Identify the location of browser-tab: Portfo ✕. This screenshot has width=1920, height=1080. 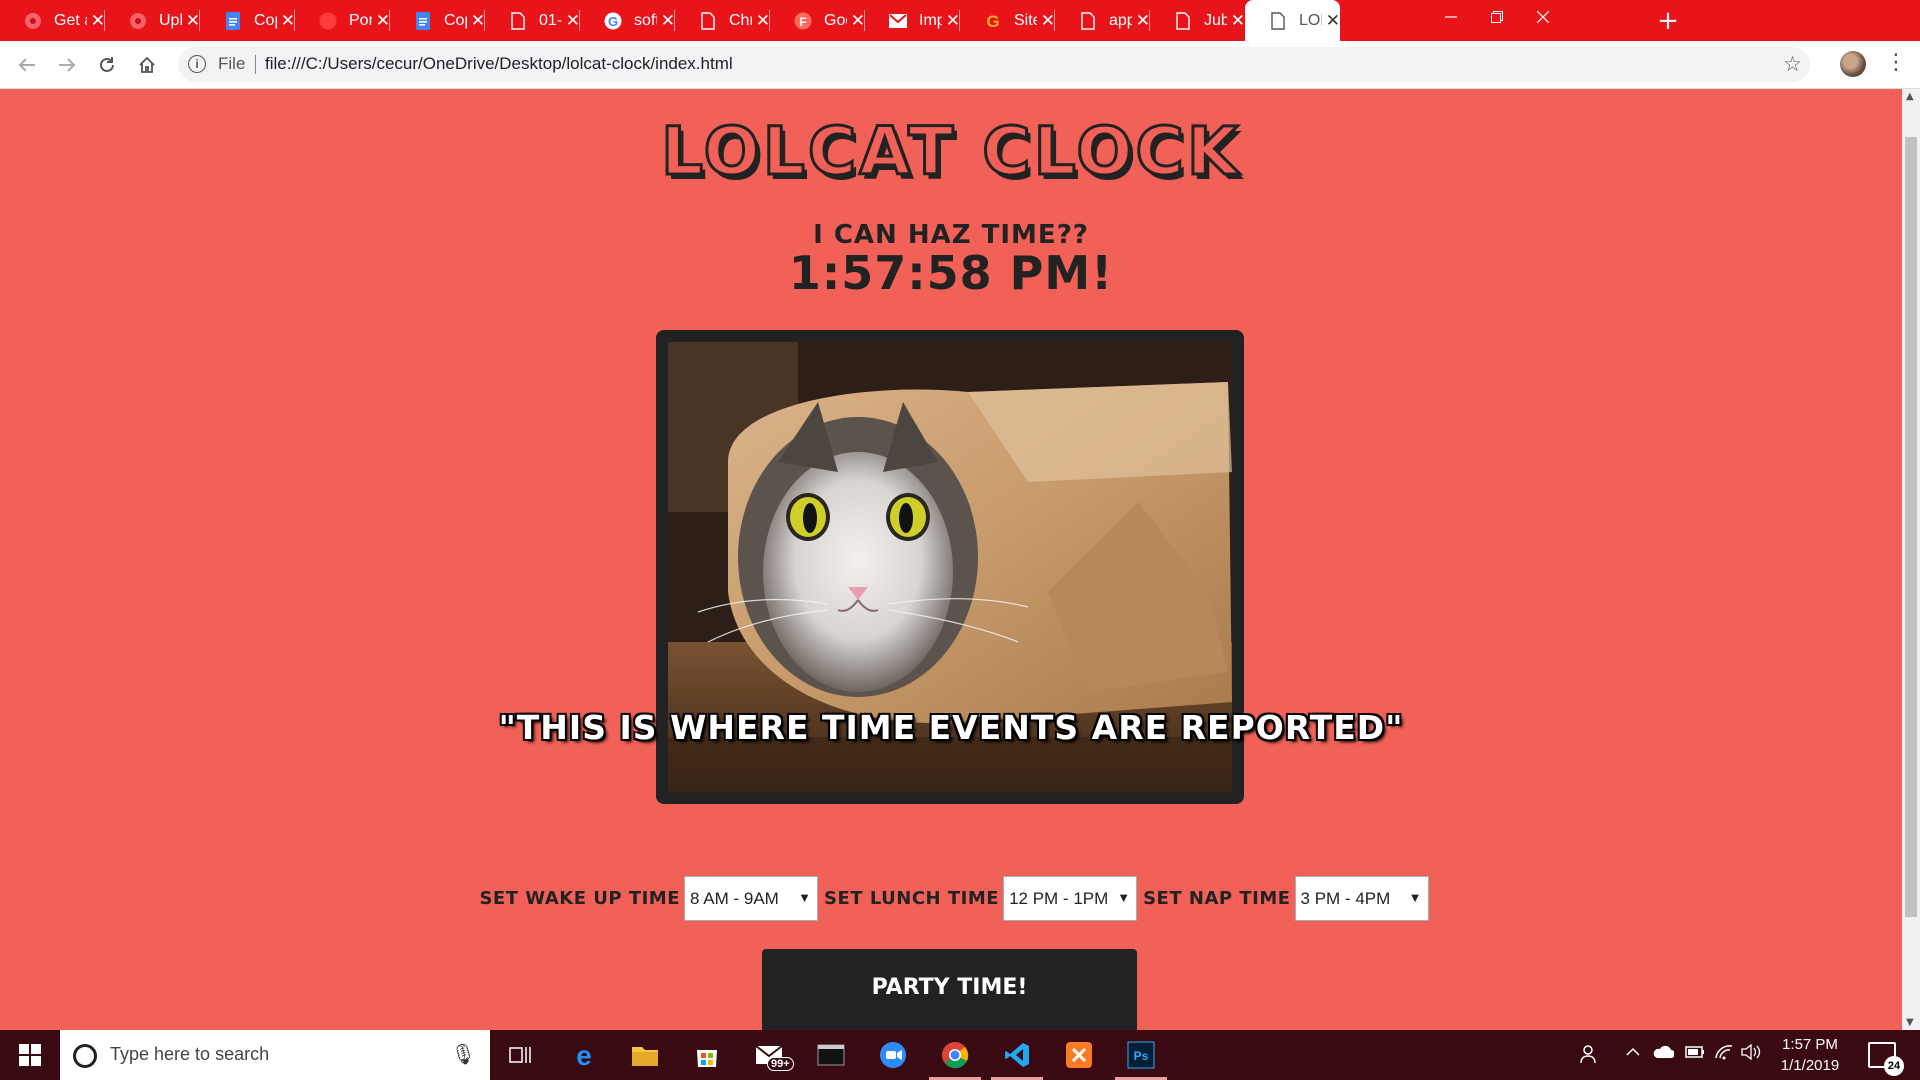
(342, 20).